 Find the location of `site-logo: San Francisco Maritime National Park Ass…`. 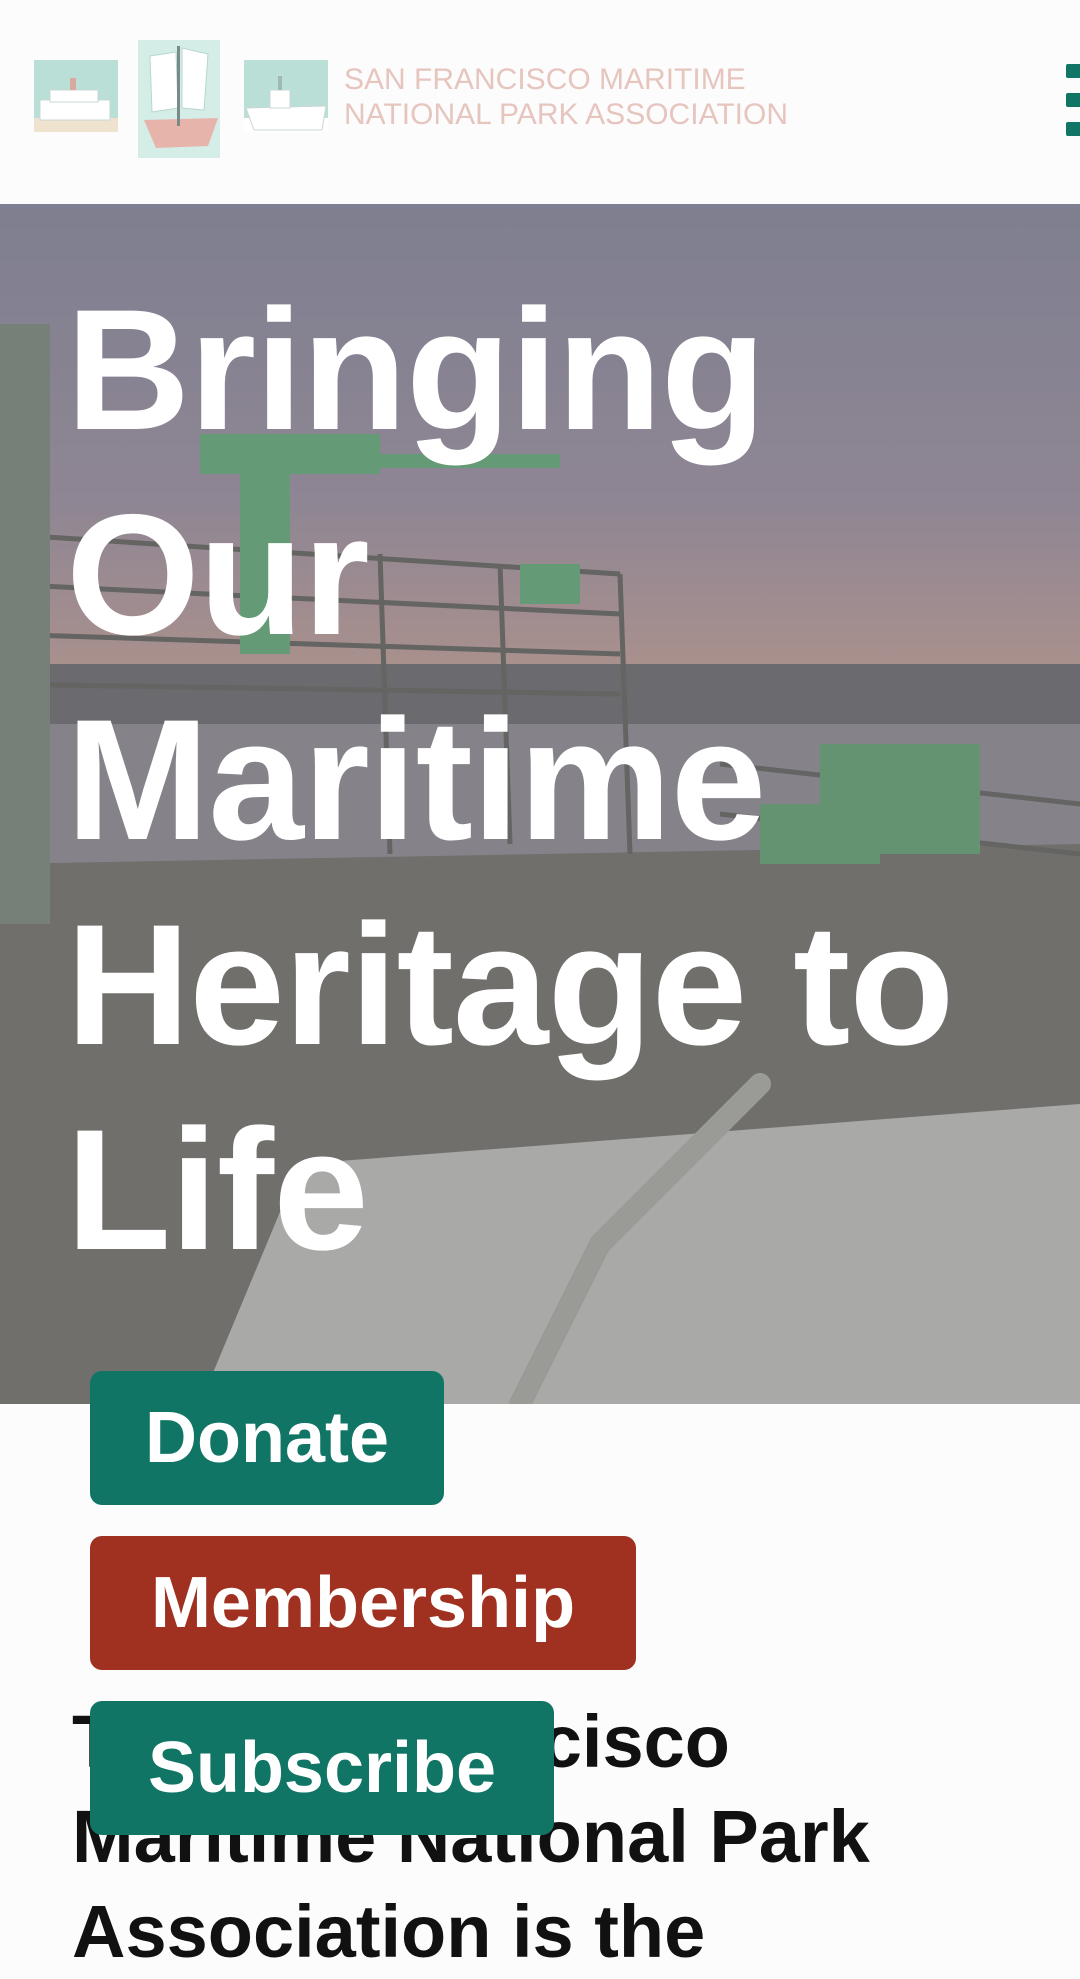

site-logo: San Francisco Maritime National Park Ass… is located at coordinates (410, 99).